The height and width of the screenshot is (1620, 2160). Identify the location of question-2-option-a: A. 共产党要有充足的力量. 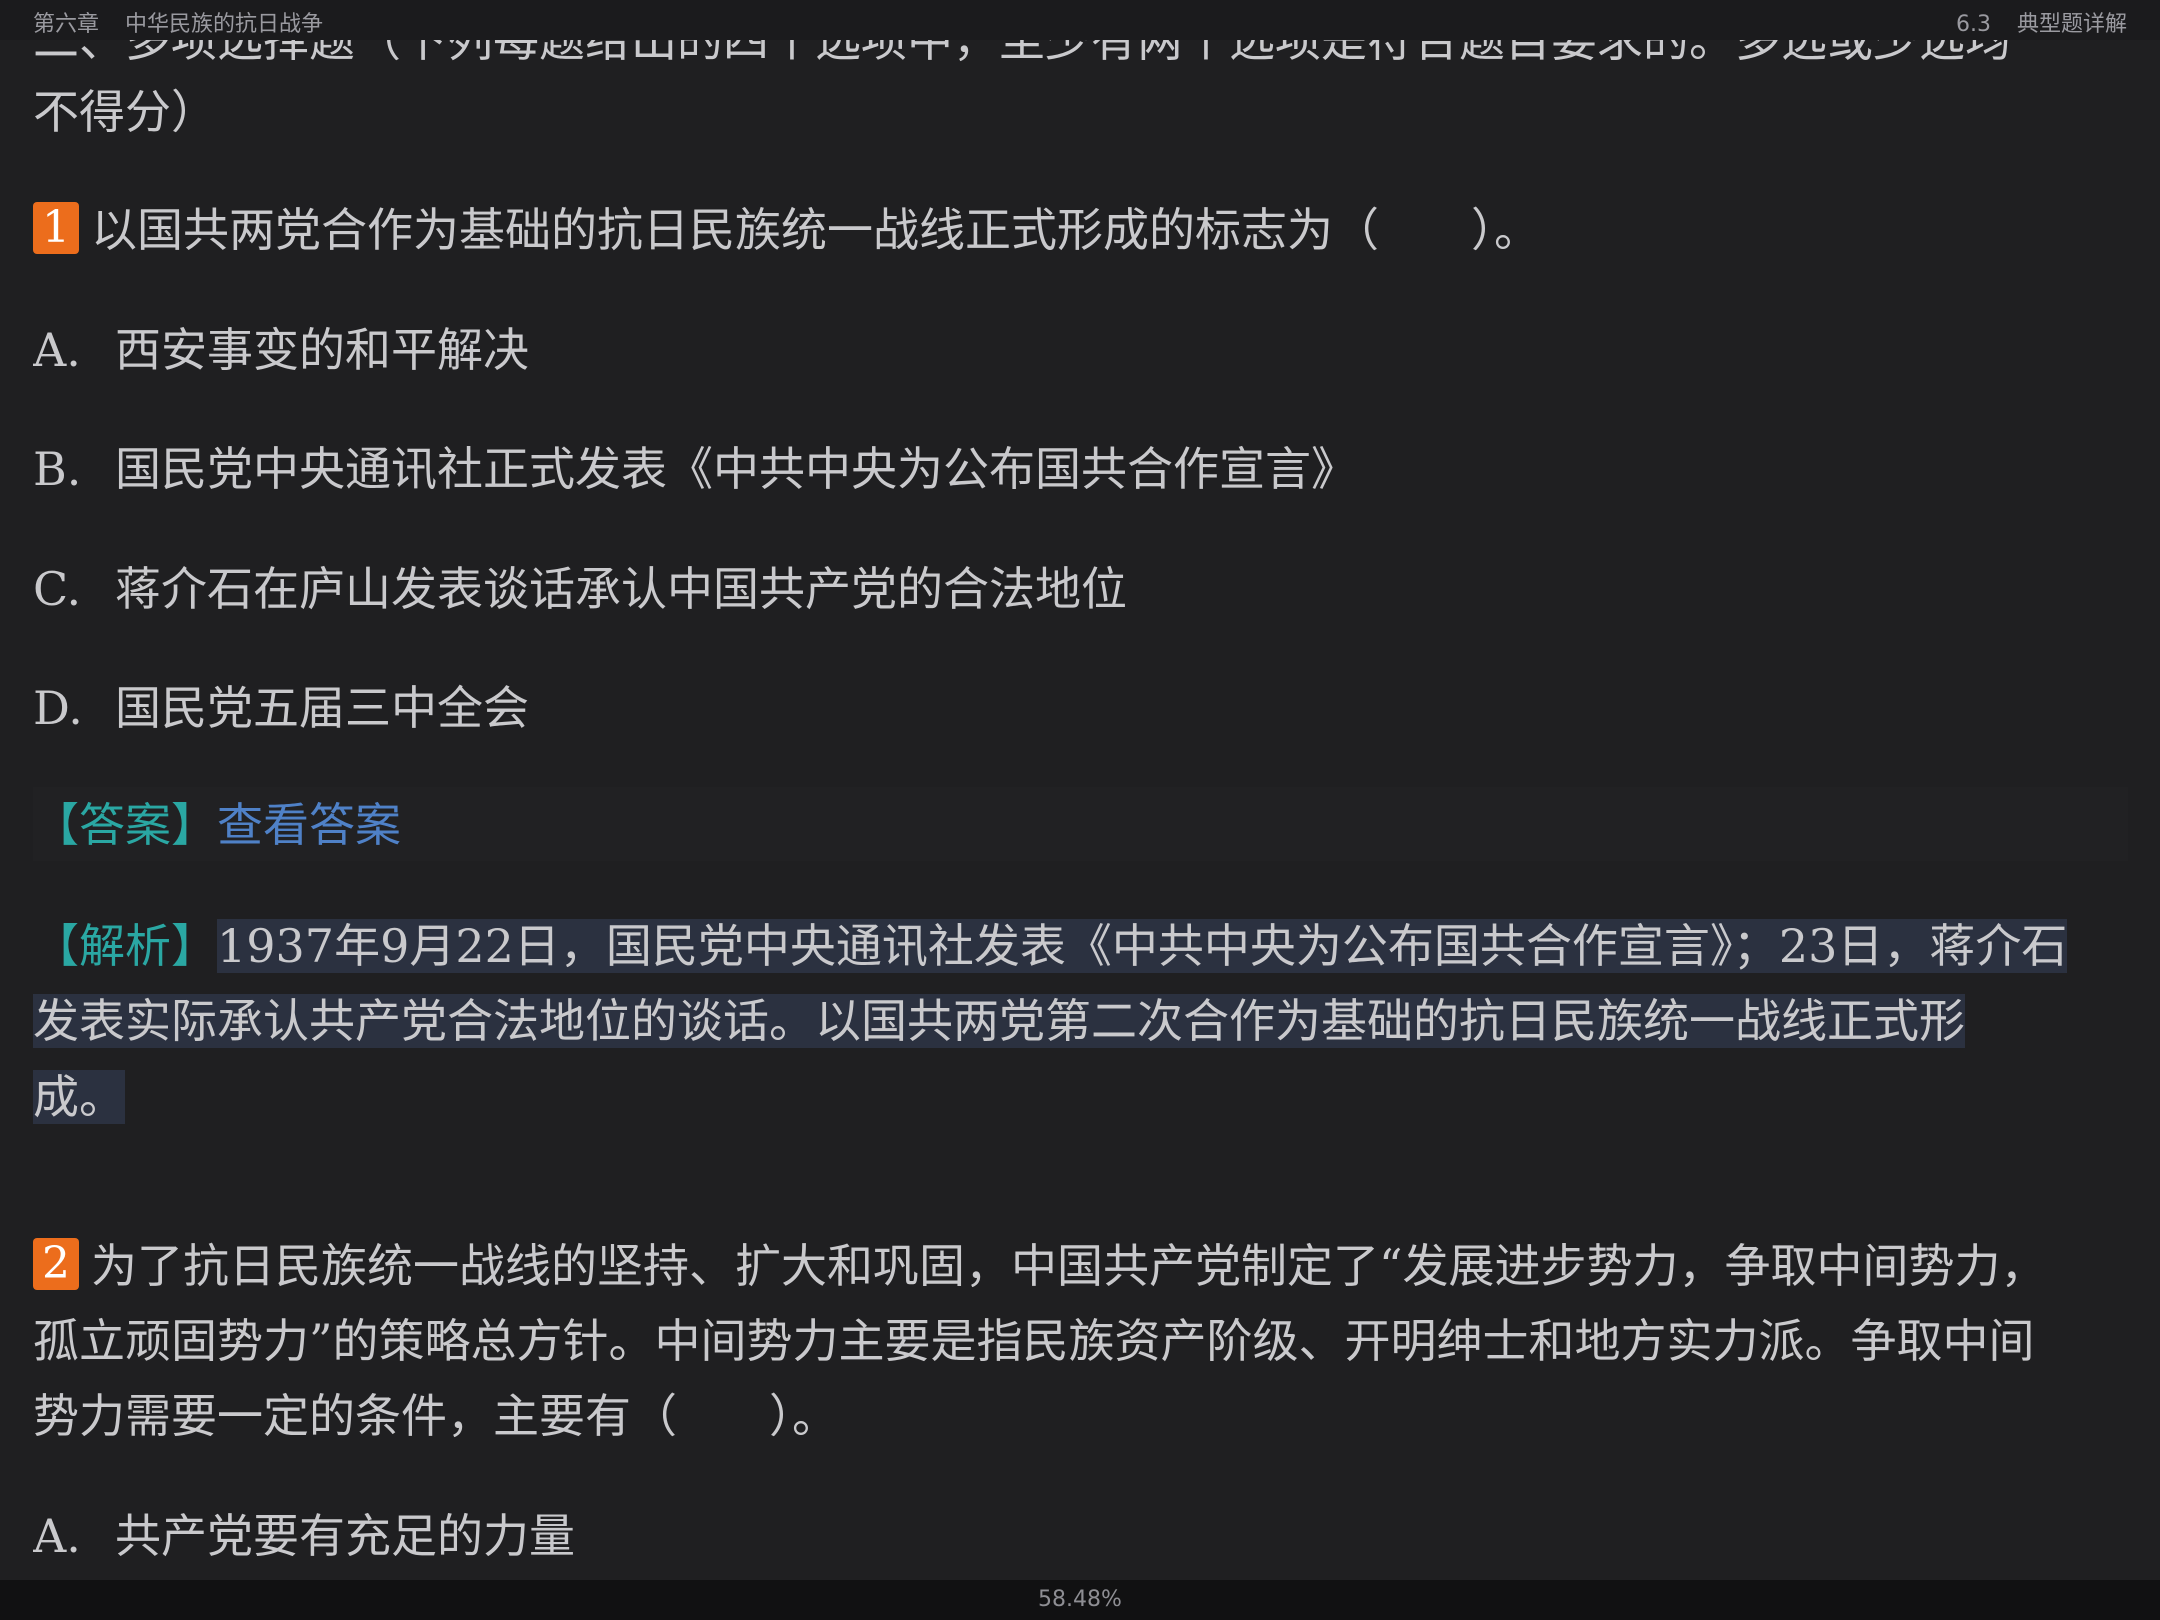
(304, 1536).